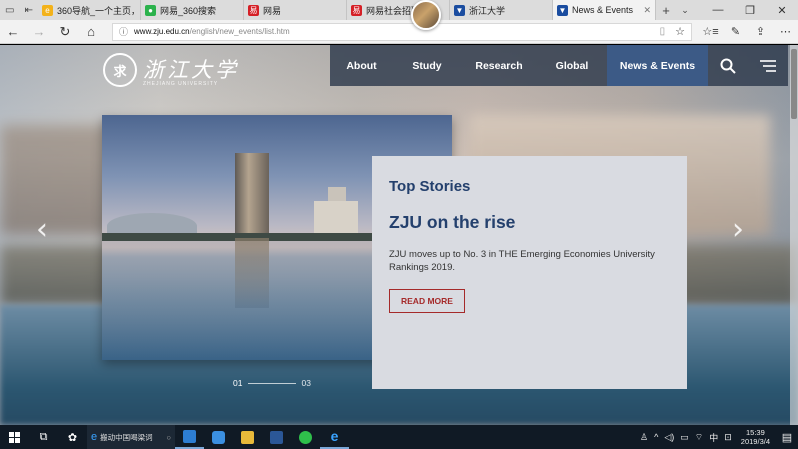 The height and width of the screenshot is (449, 798). Describe the element at coordinates (42, 229) in the screenshot. I see `carousel-prev-arrow-icon: ‹` at that location.